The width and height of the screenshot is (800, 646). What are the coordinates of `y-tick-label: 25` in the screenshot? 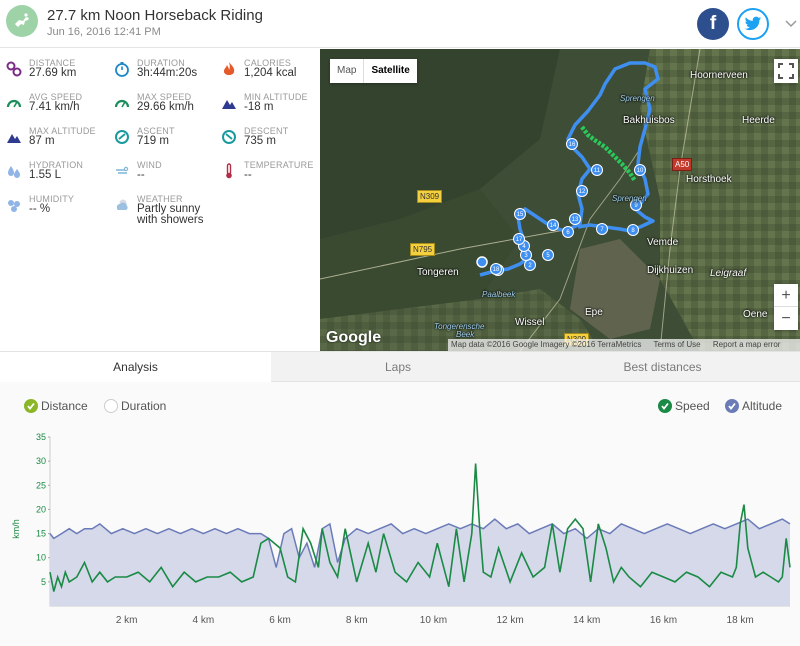 It's located at (41, 485).